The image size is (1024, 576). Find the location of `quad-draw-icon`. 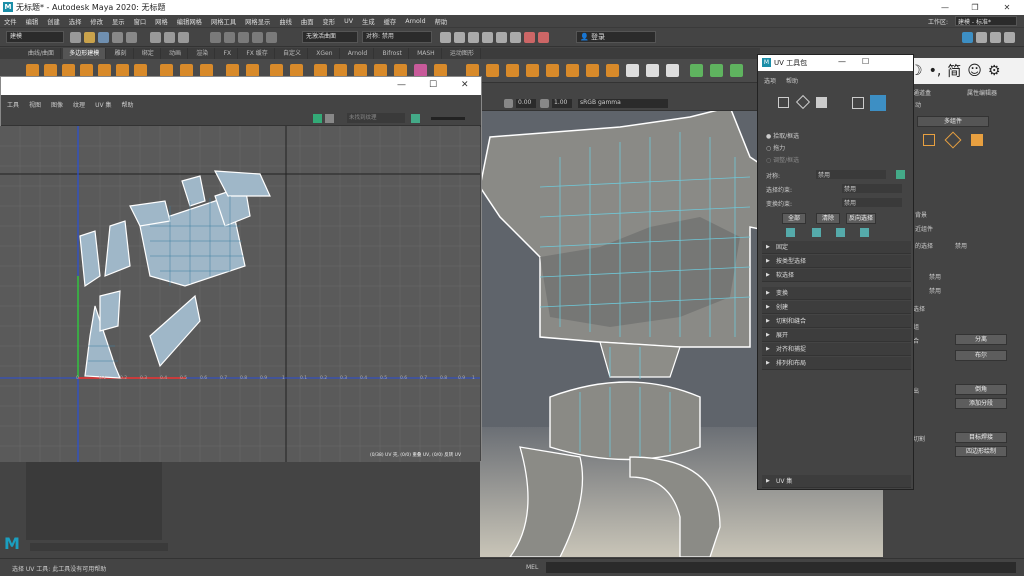

quad-draw-icon is located at coordinates (632, 70).